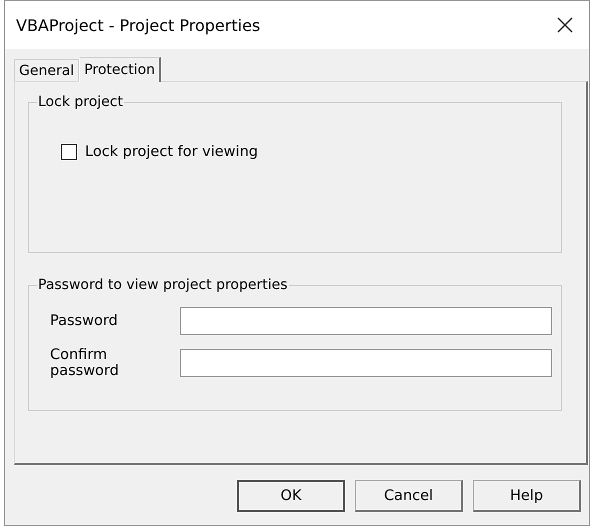  I want to click on window-title: VBAProject - Project Properties, so click(138, 25).